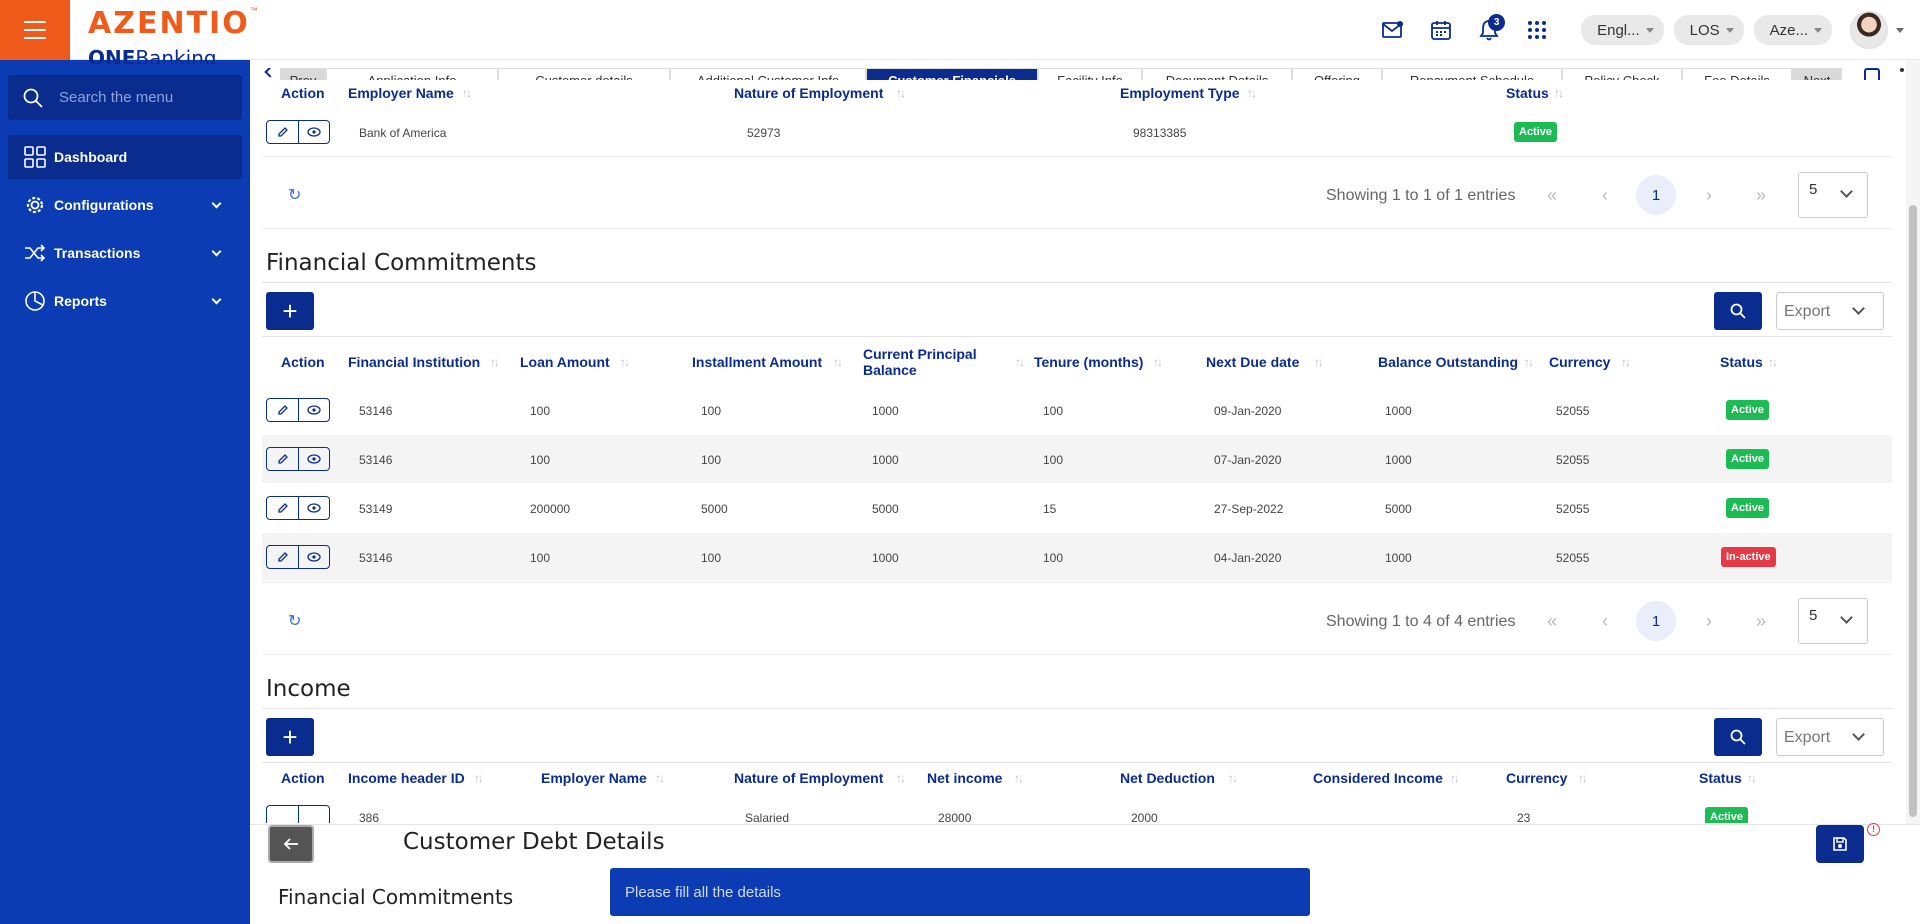 The width and height of the screenshot is (1920, 924). Describe the element at coordinates (412, 74) in the screenshot. I see `step-application-info: Application Info` at that location.